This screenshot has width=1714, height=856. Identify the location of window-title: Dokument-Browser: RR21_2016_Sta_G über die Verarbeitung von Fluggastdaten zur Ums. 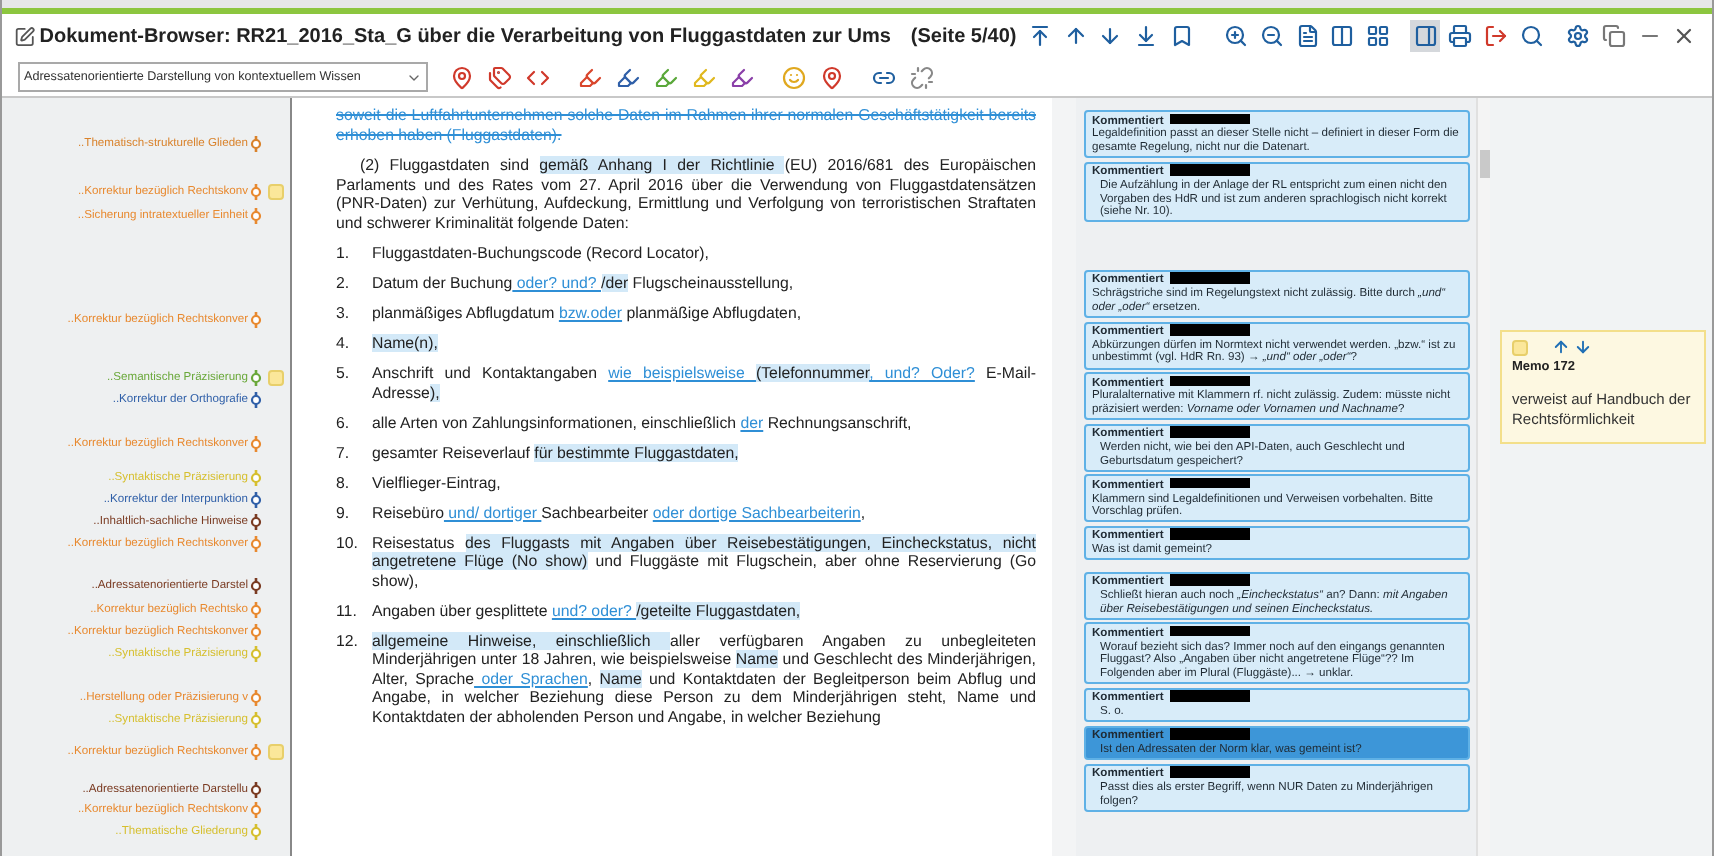
(465, 36).